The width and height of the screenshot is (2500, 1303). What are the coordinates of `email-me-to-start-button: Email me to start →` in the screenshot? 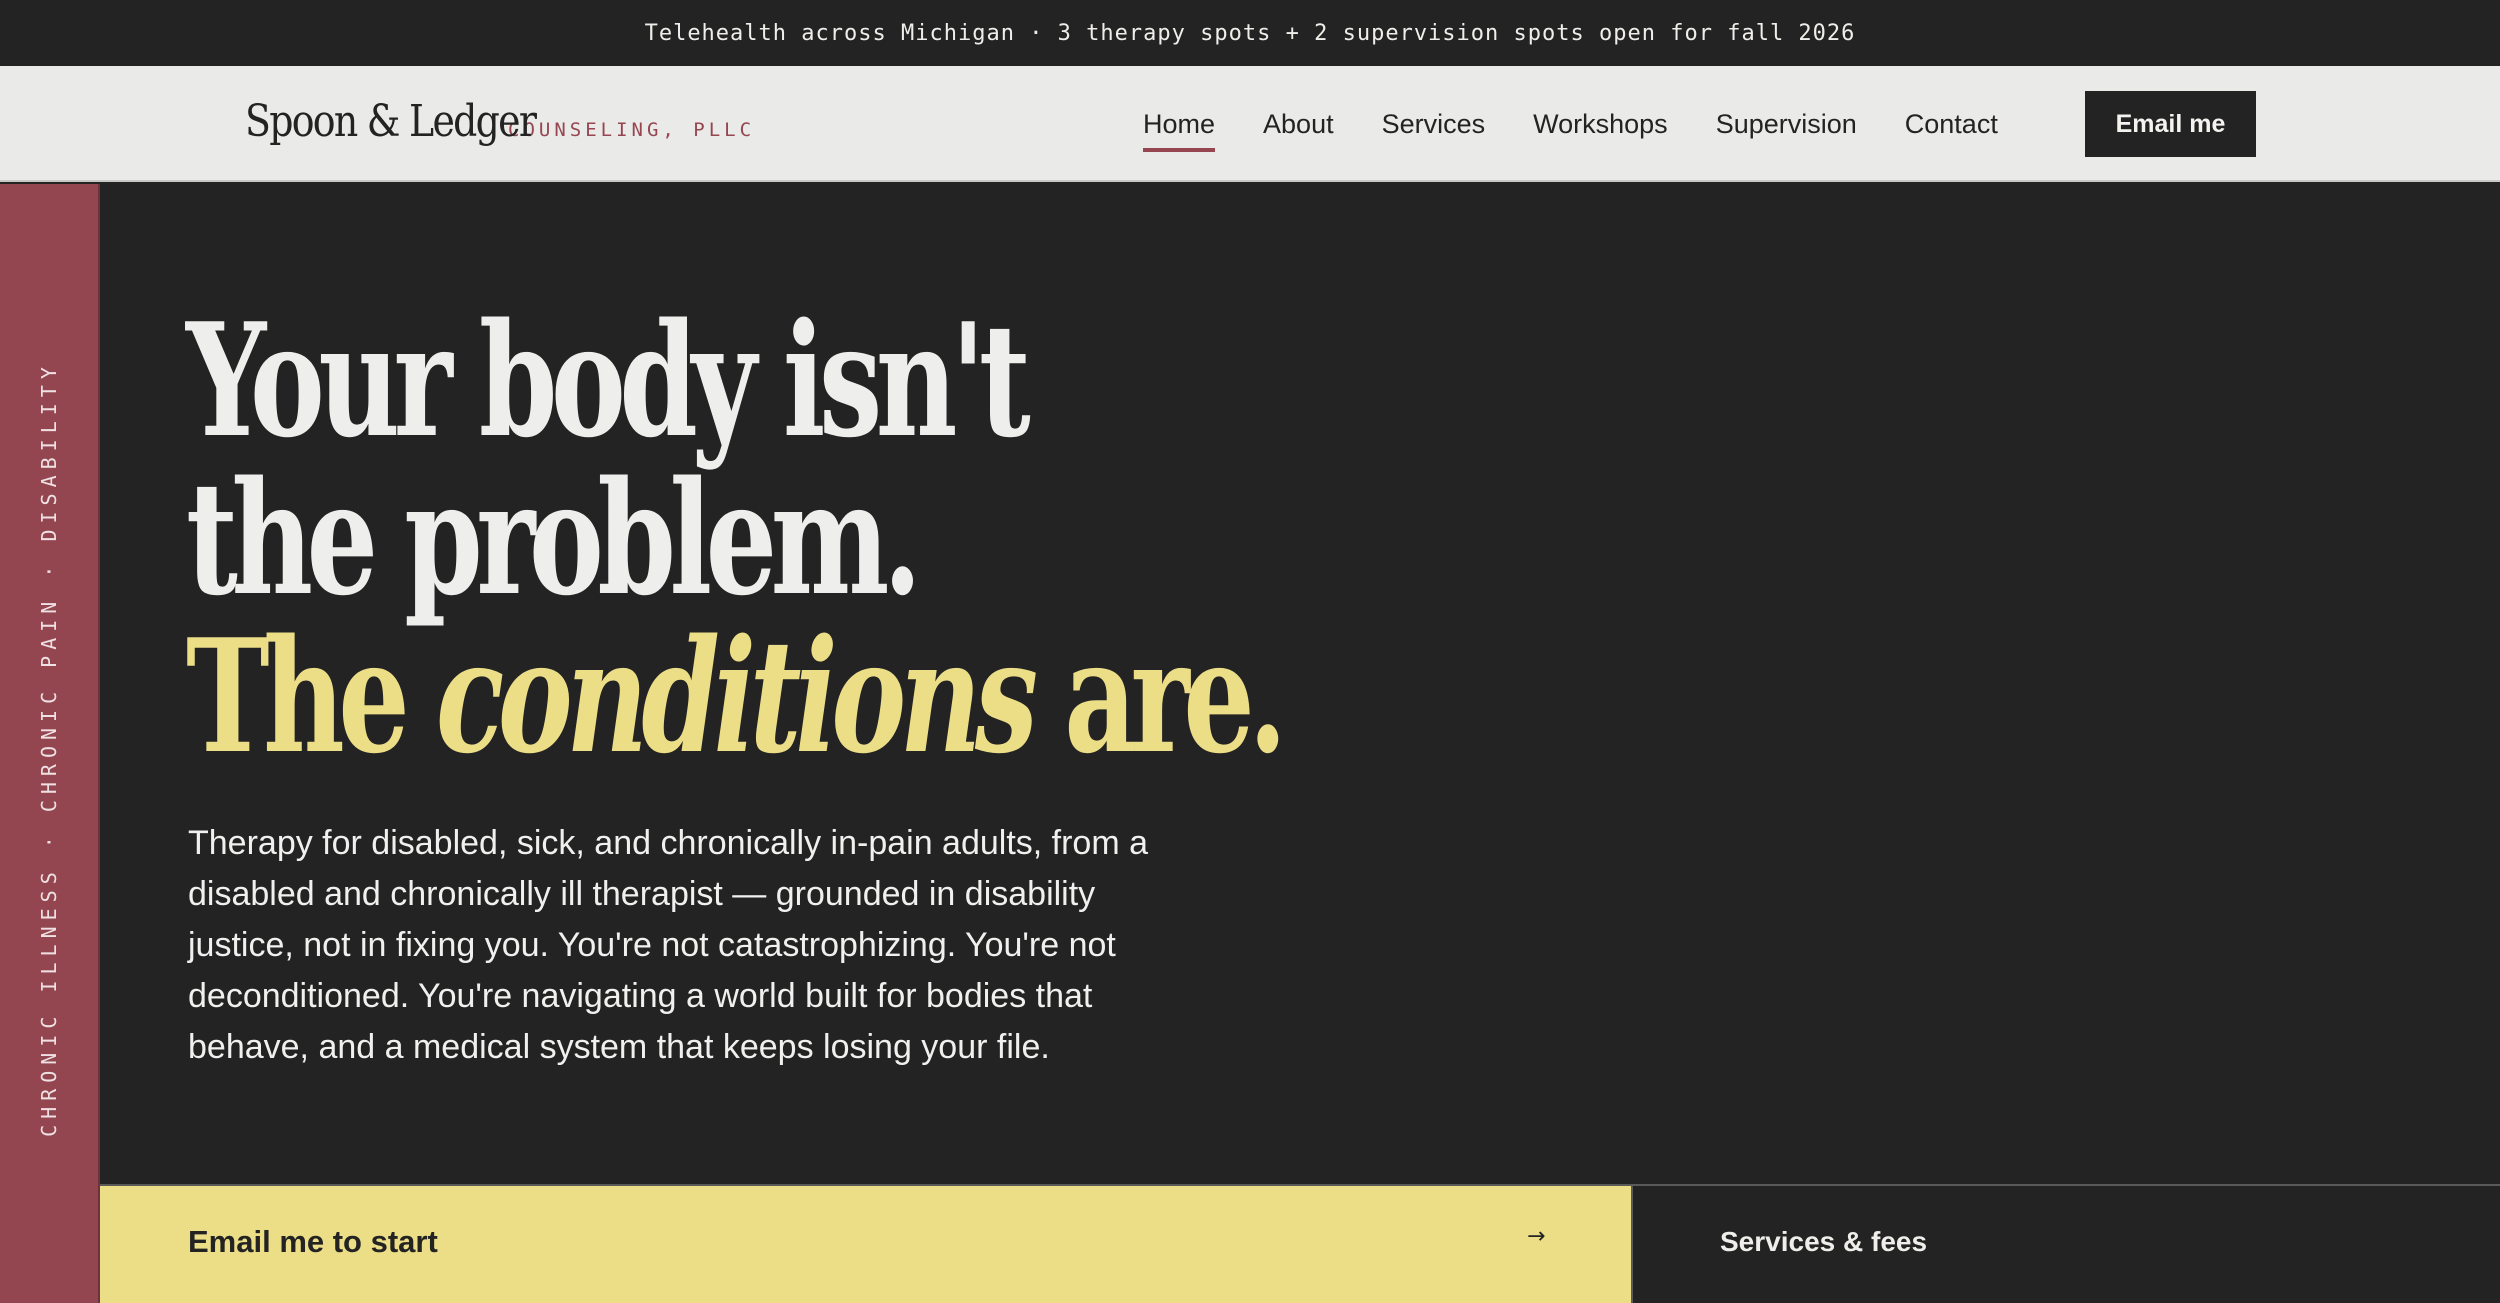 It's located at (866, 1244).